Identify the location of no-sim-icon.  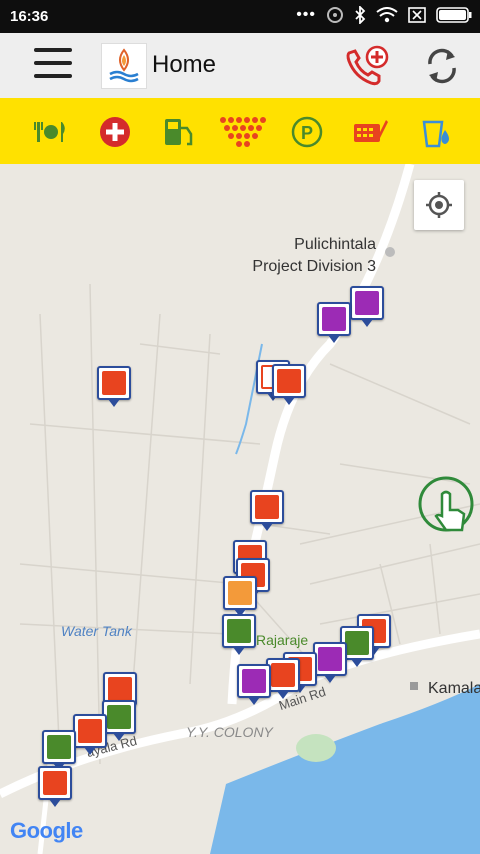
(417, 15).